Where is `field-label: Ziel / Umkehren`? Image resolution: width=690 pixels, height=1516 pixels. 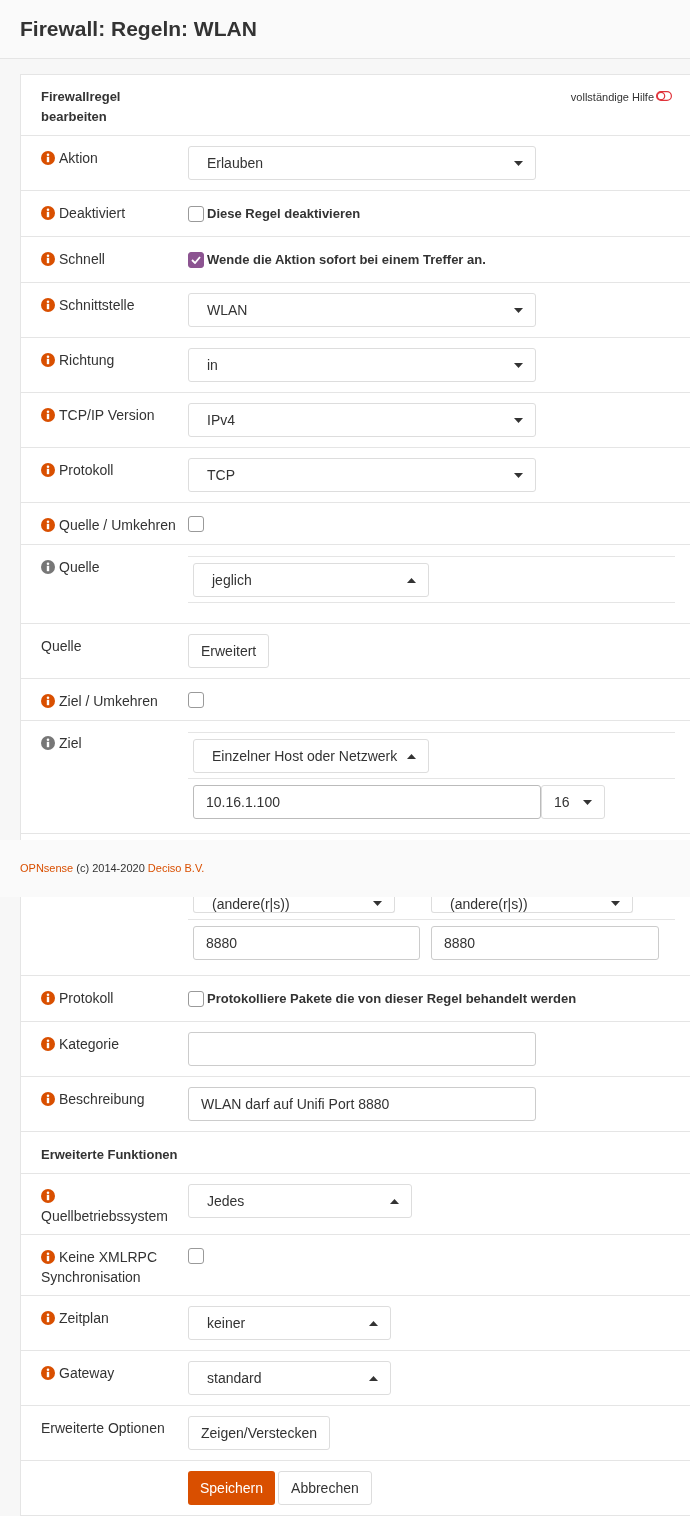 field-label: Ziel / Umkehren is located at coordinates (99, 701).